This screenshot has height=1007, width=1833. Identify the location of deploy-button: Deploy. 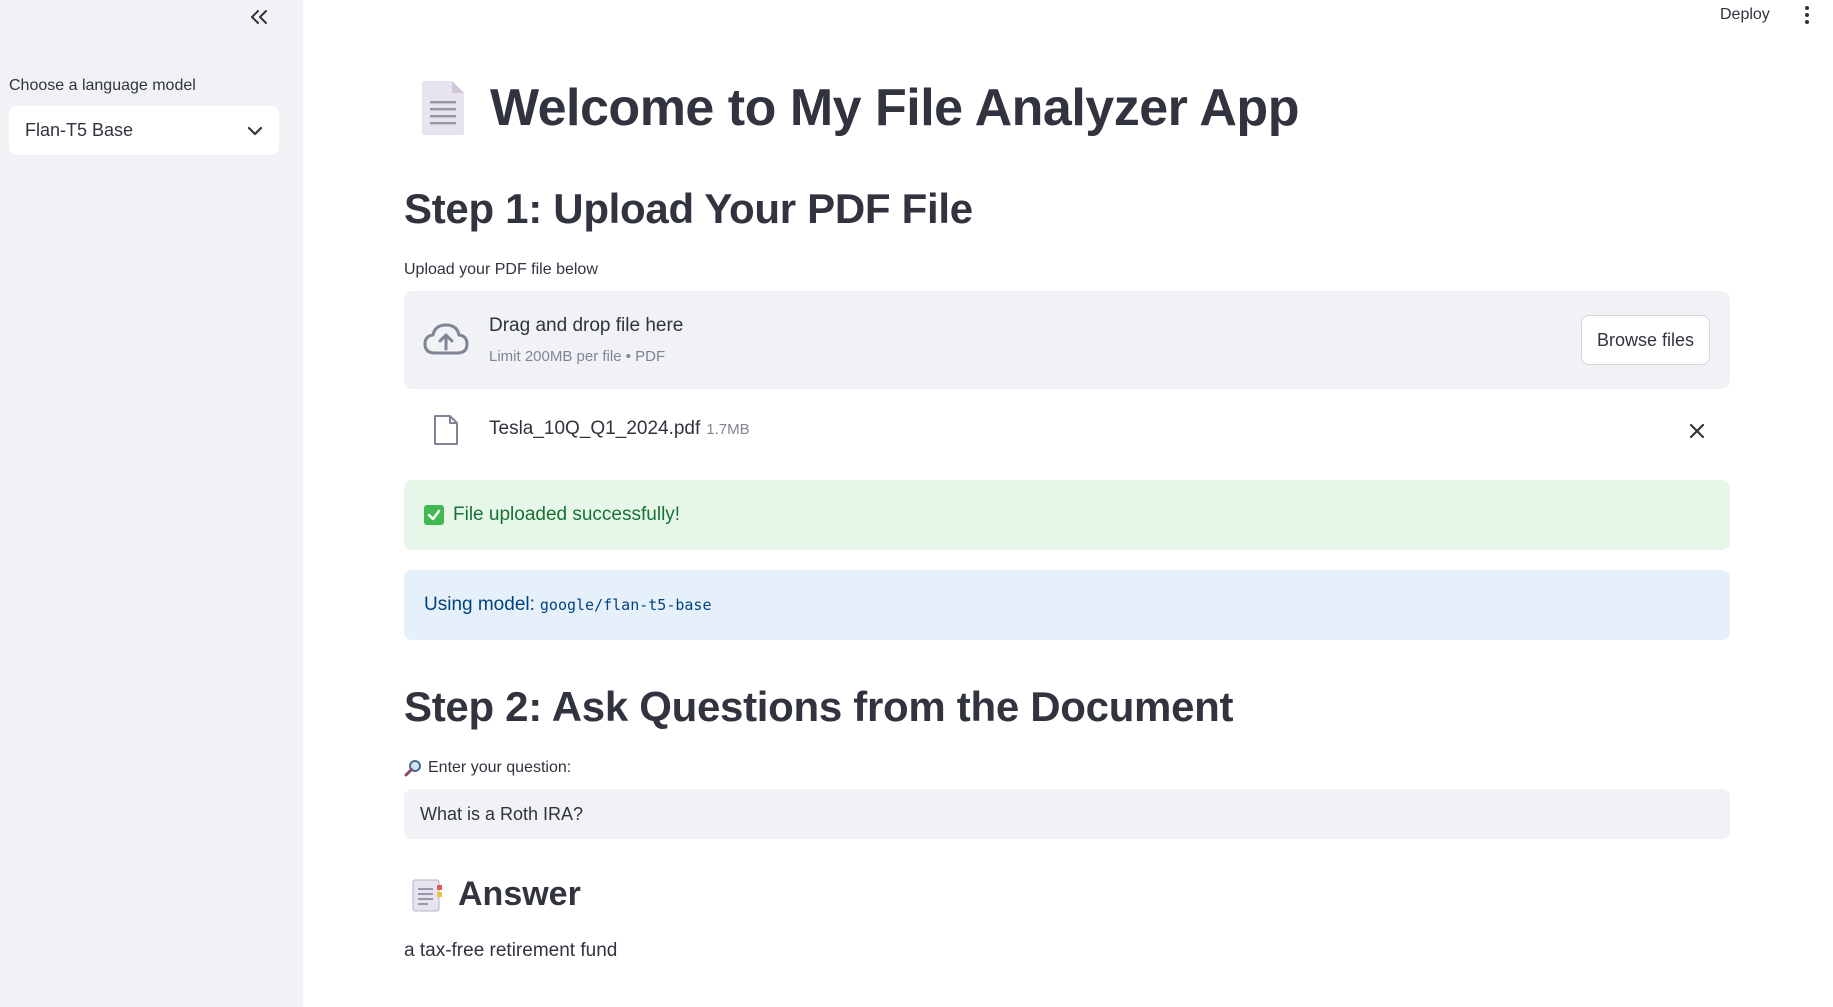
(1745, 15).